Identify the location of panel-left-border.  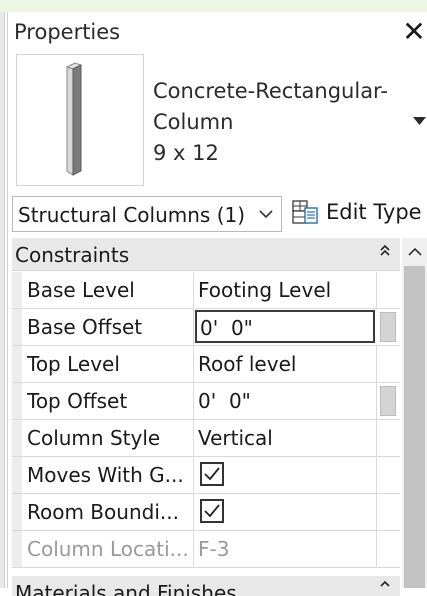
(2, 300).